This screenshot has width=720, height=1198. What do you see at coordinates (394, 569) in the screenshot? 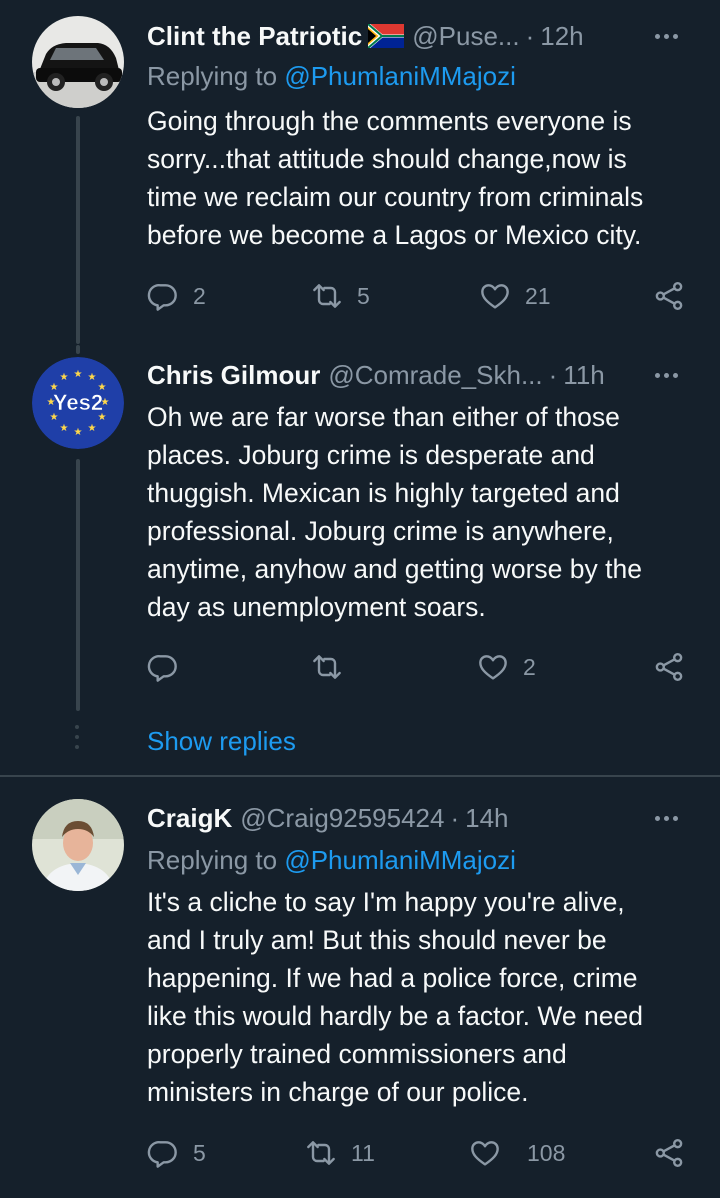
I see `text-line: anytime, anyhow and getting worse by the` at bounding box center [394, 569].